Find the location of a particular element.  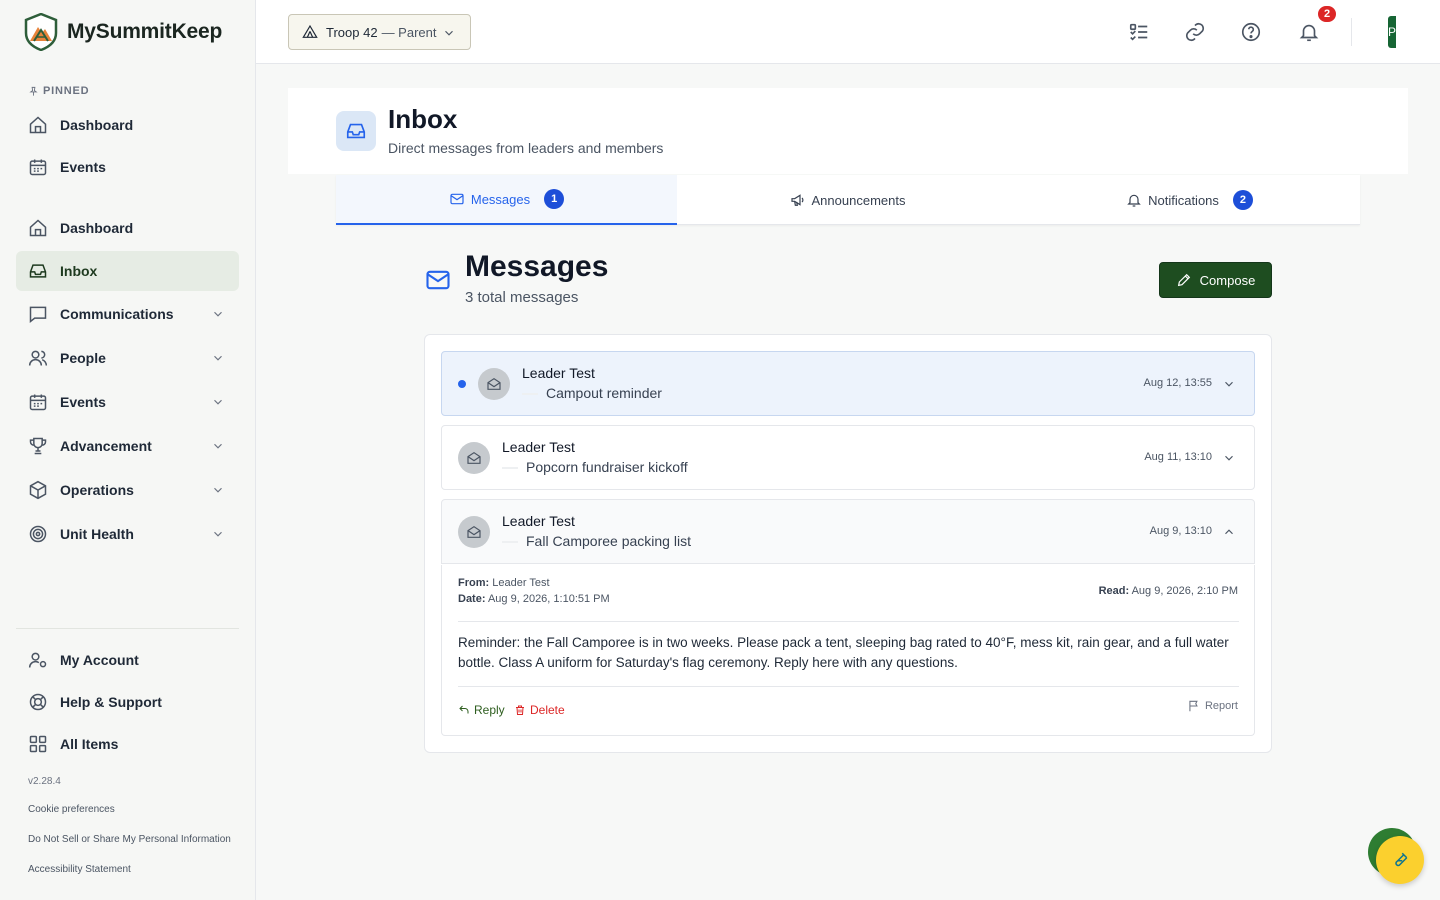

sidebar-item-communications: Communications is located at coordinates (127, 314).